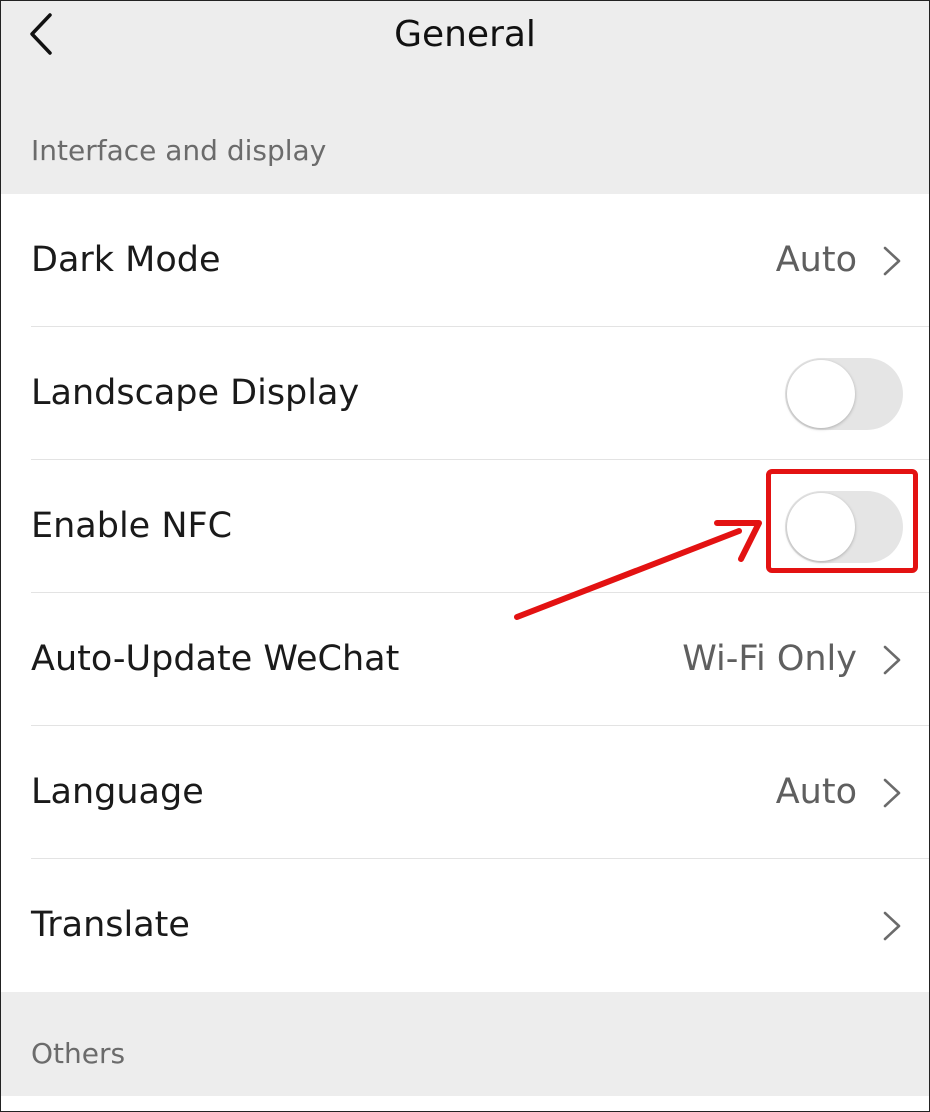 This screenshot has width=930, height=1112. Describe the element at coordinates (465, 131) in the screenshot. I see `section-header-interface: Interface and display` at that location.